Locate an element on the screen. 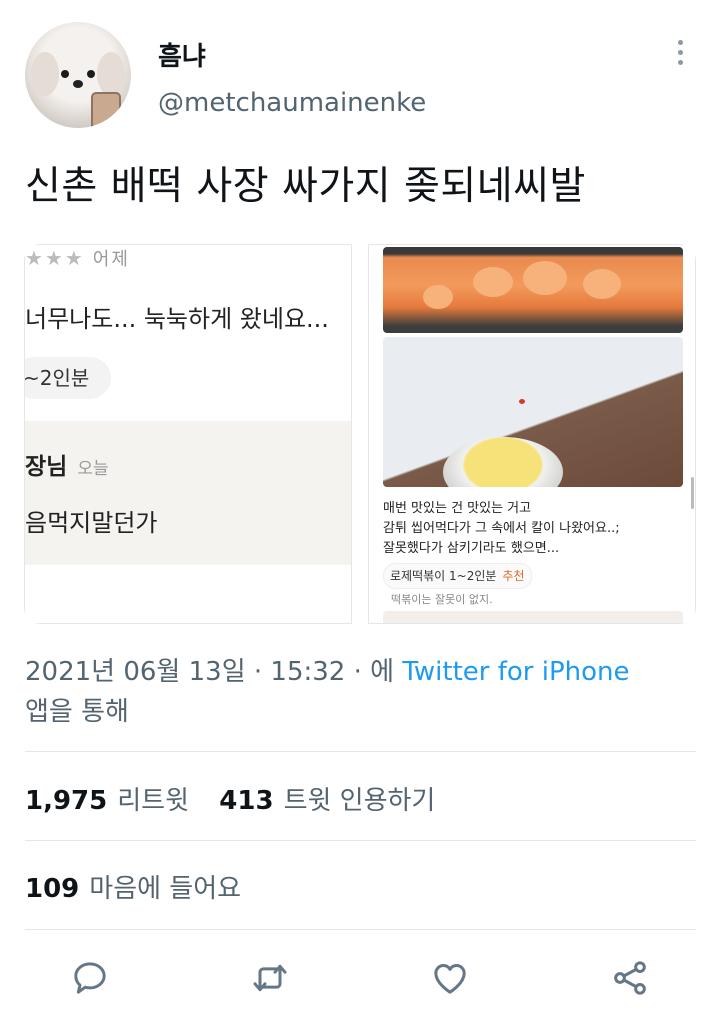  quotes-link: 413 트윗 인용하기 is located at coordinates (327, 801).